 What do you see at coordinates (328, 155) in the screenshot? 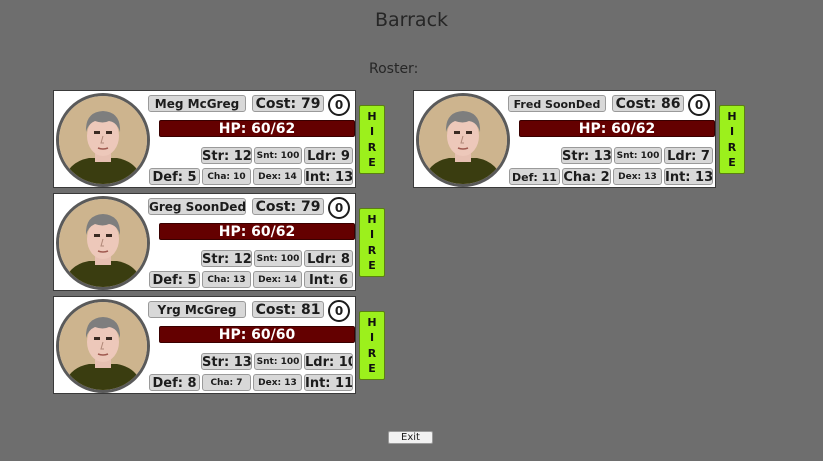
I see `stat-ldr: Ldr: 9` at bounding box center [328, 155].